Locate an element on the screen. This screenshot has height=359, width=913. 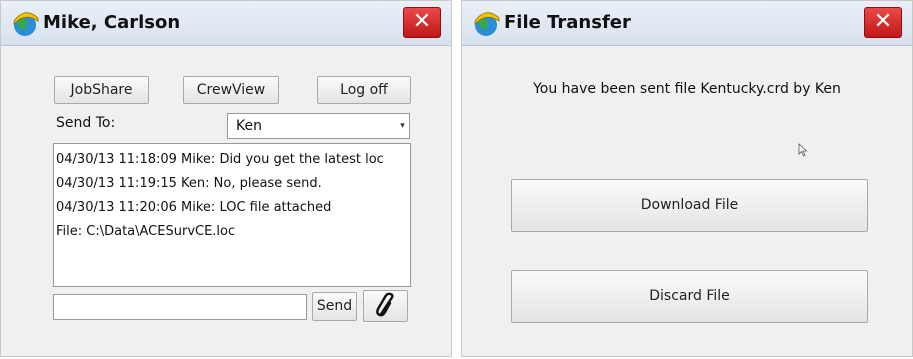
send-to-value: Ken is located at coordinates (249, 126).